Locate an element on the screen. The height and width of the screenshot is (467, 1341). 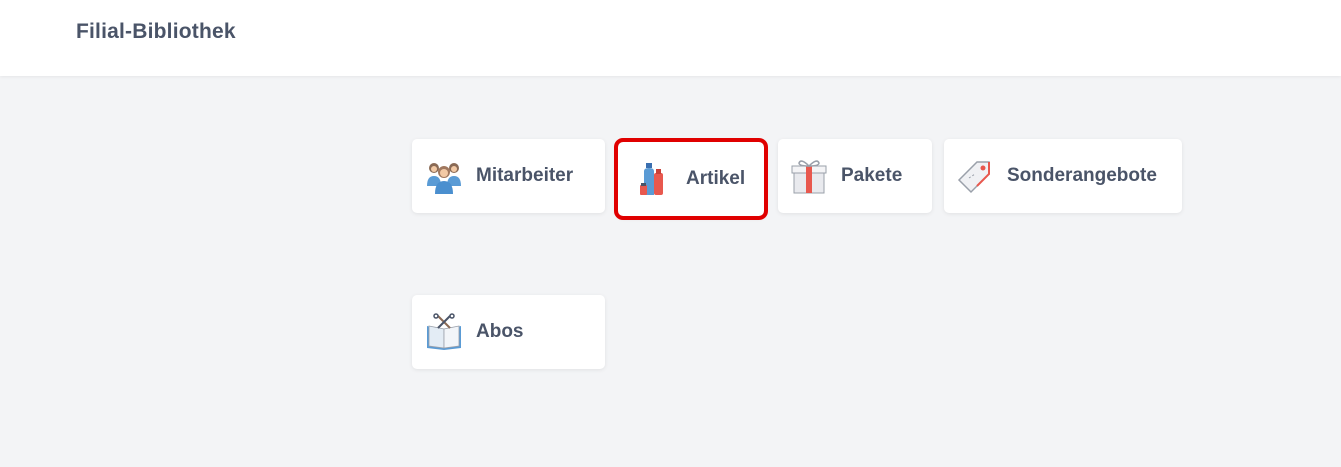
price-tag-icon is located at coordinates (975, 176).